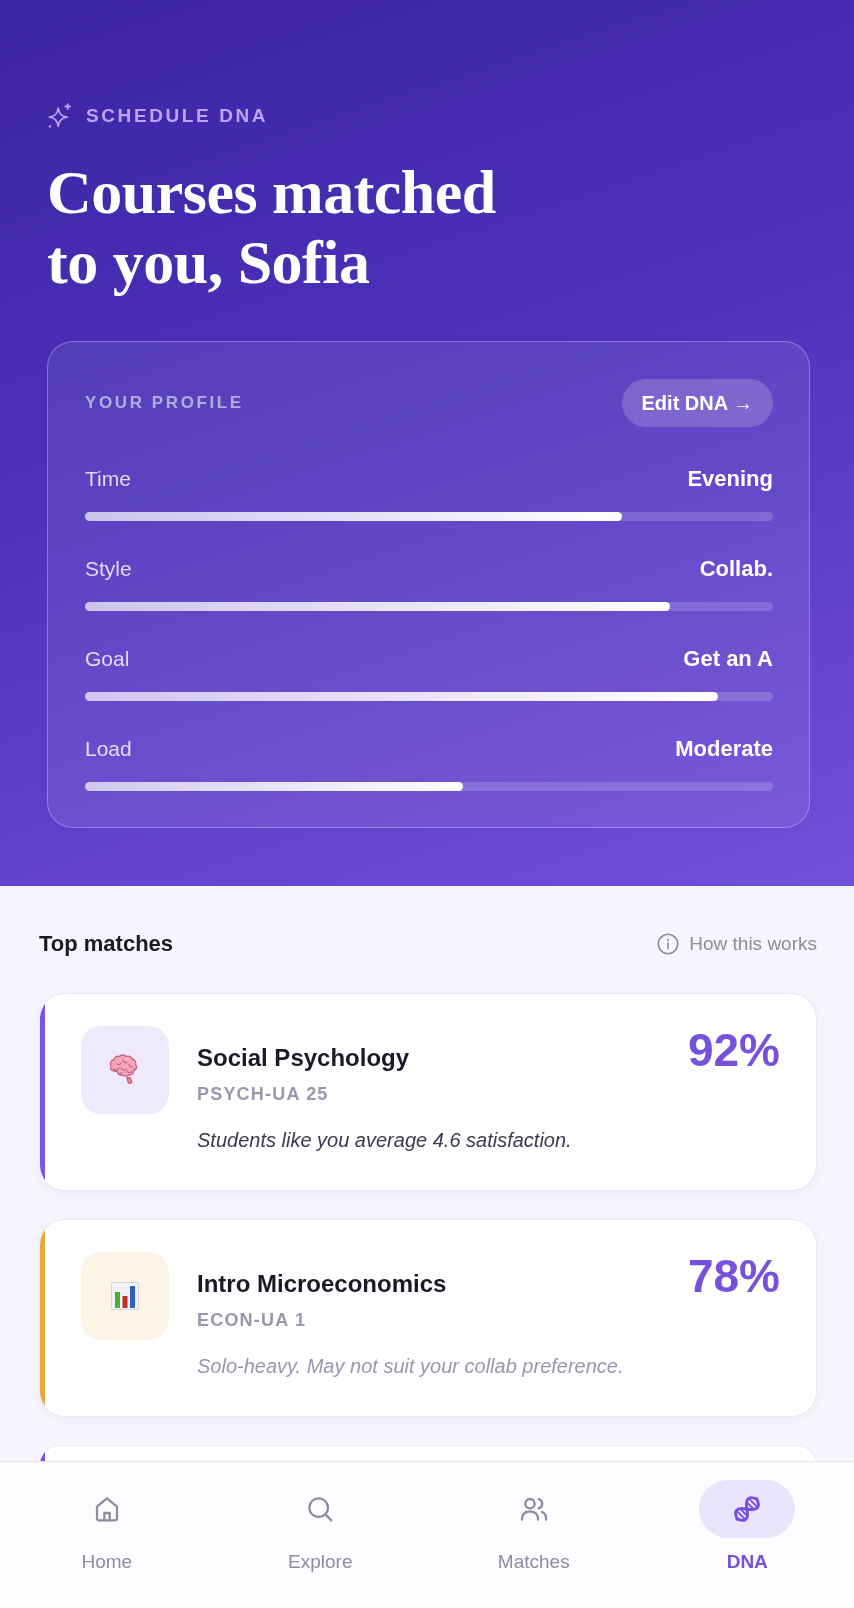 The height and width of the screenshot is (1608, 854). Describe the element at coordinates (697, 403) in the screenshot. I see `edit-dna-button: Edit DNA →` at that location.